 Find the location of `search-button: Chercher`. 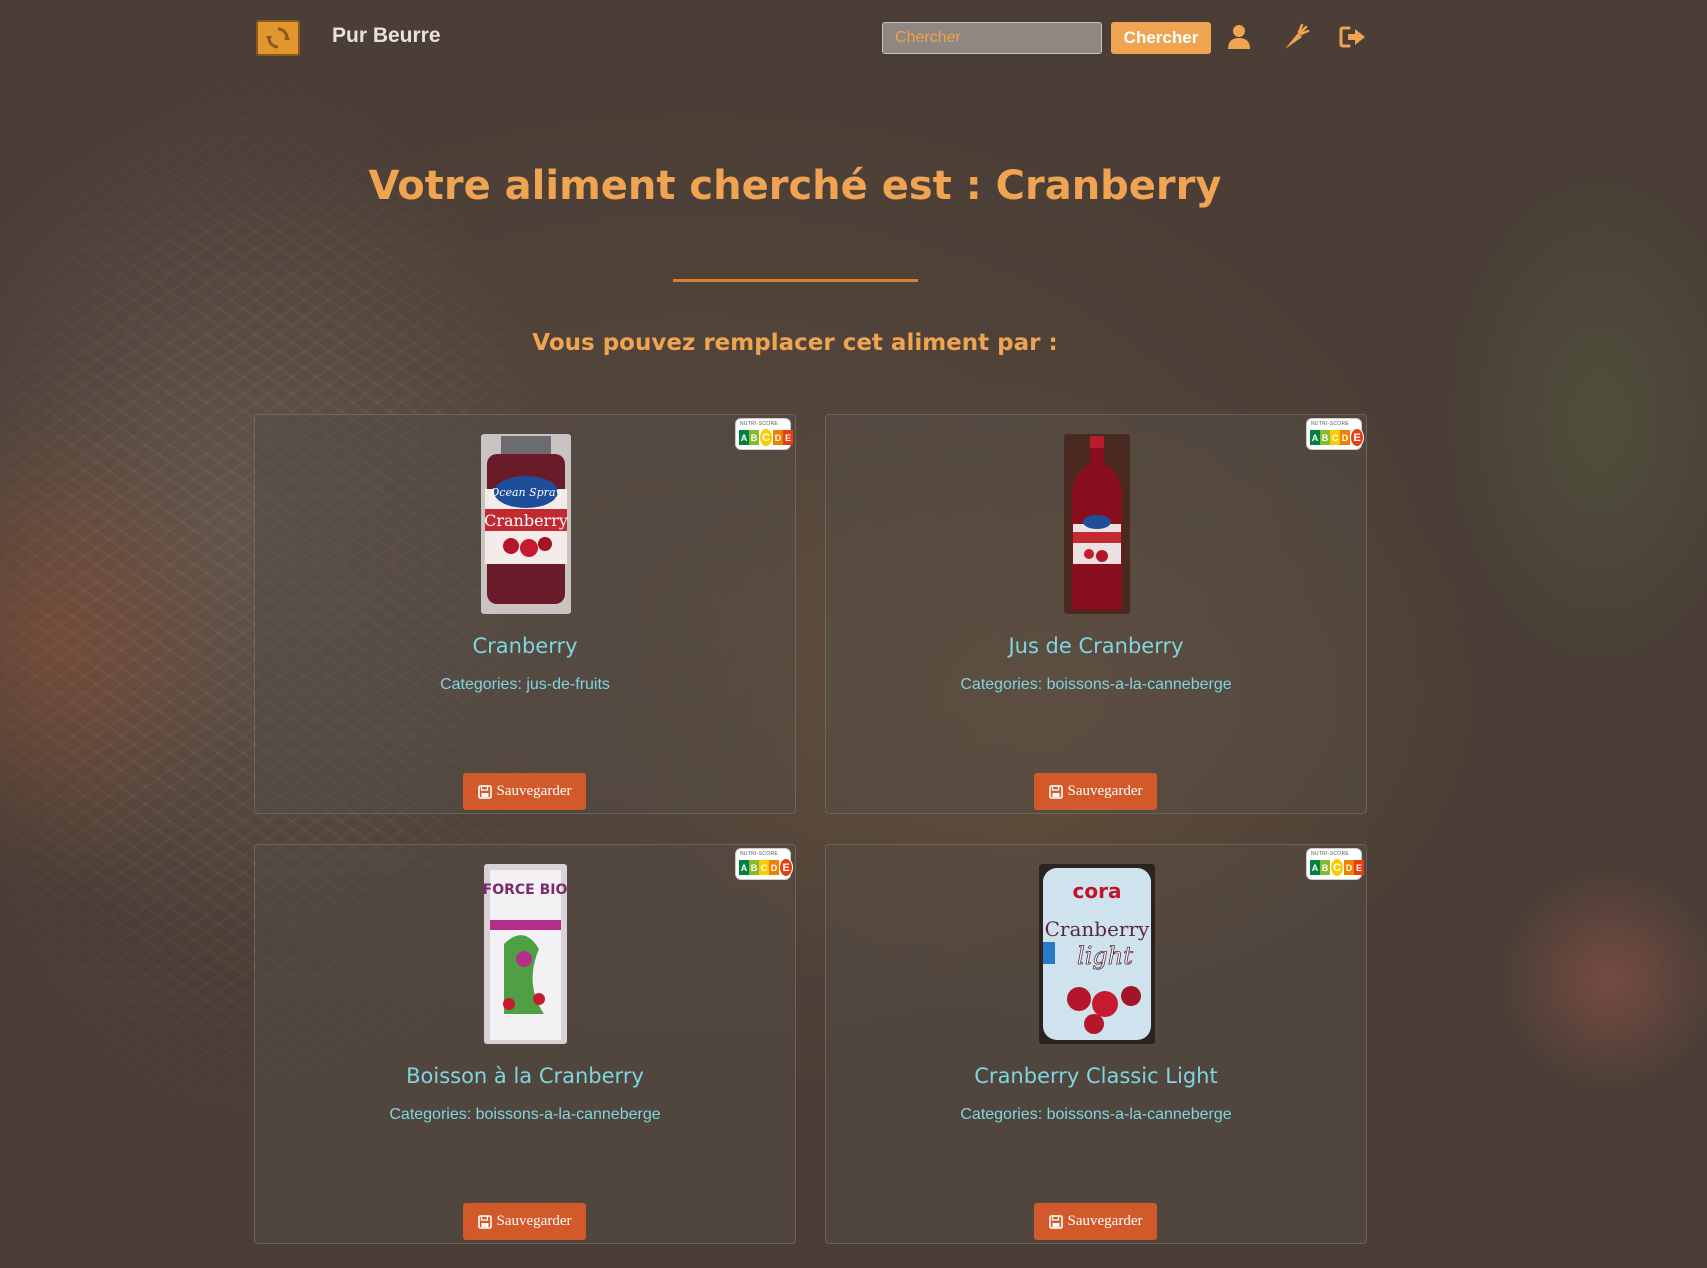

search-button: Chercher is located at coordinates (1161, 38).